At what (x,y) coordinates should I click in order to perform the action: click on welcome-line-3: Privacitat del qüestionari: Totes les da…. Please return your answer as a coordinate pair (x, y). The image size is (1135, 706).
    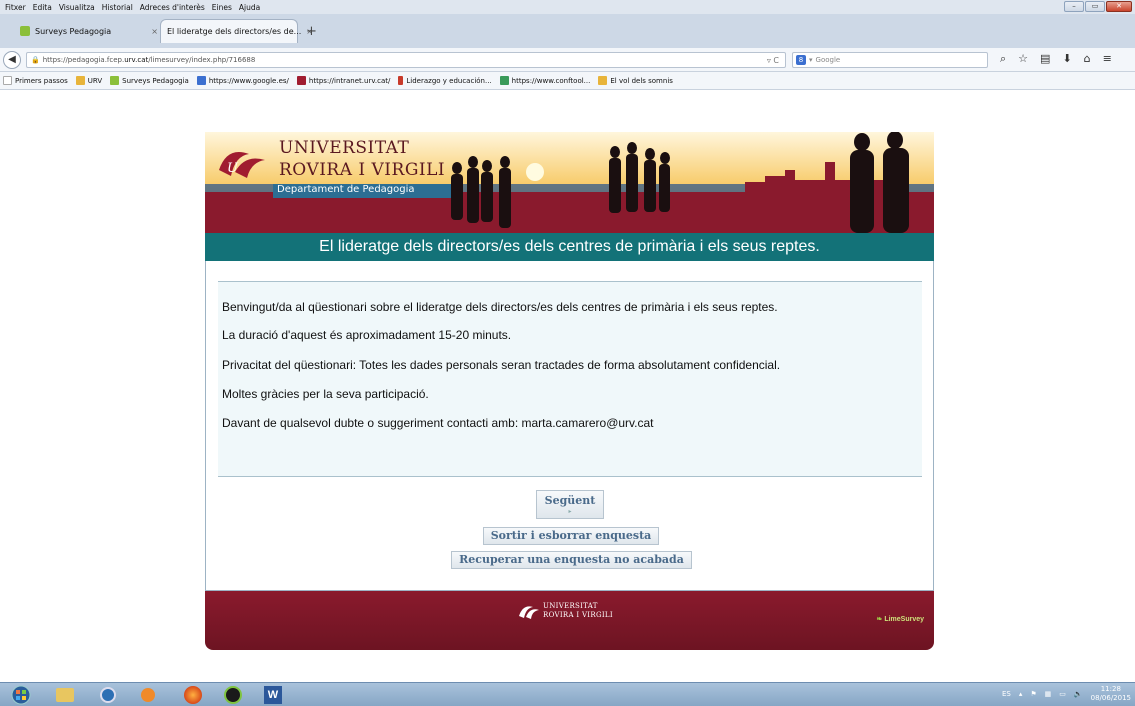
    Looking at the image, I should click on (501, 365).